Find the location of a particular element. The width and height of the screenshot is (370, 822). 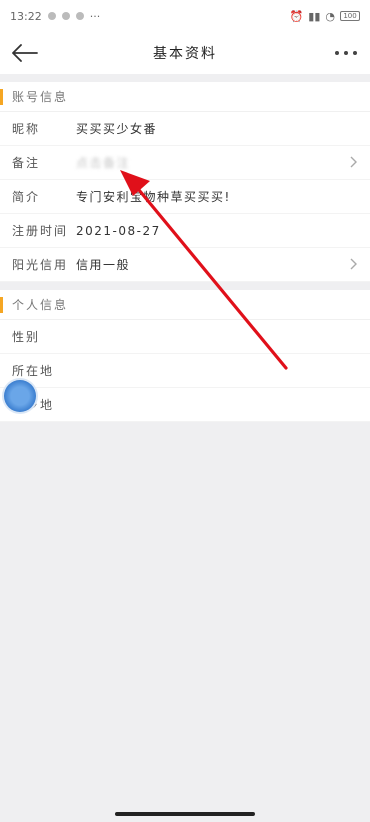

status-right: ⏰ ▮▮ ◔ 100 is located at coordinates (325, 16).